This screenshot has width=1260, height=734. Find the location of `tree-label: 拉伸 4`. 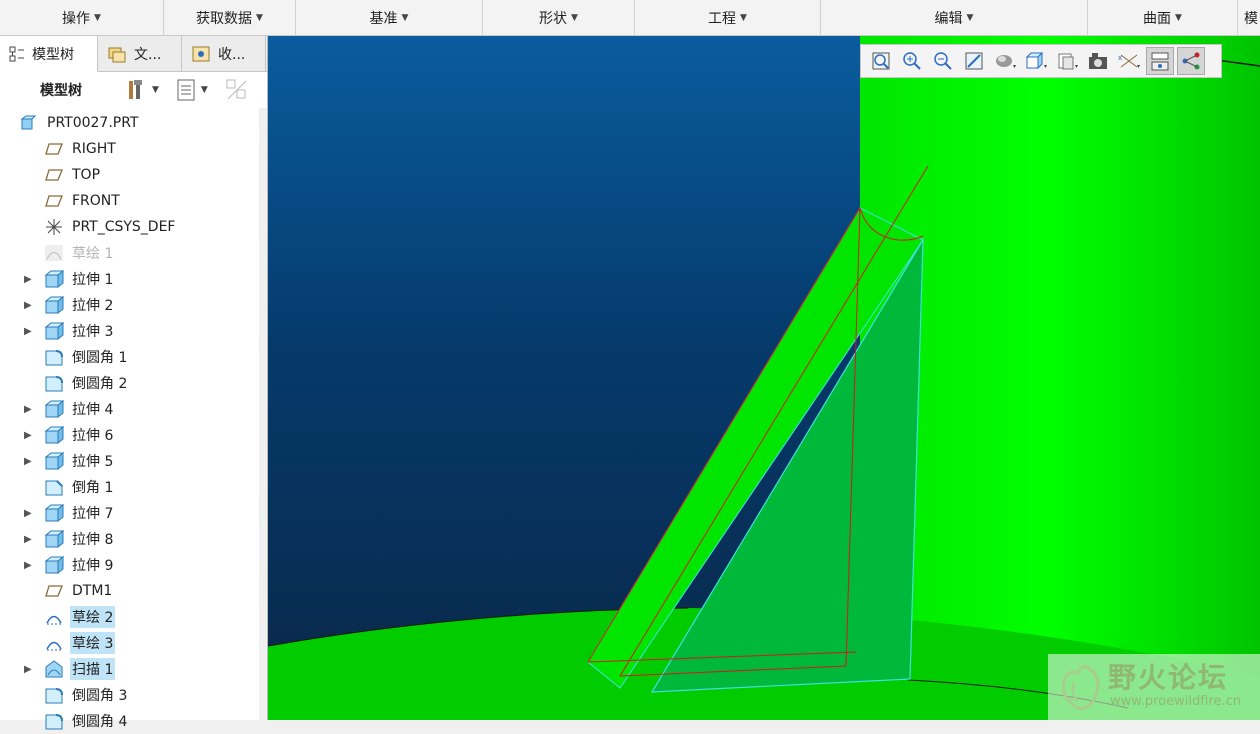

tree-label: 拉伸 4 is located at coordinates (93, 410).